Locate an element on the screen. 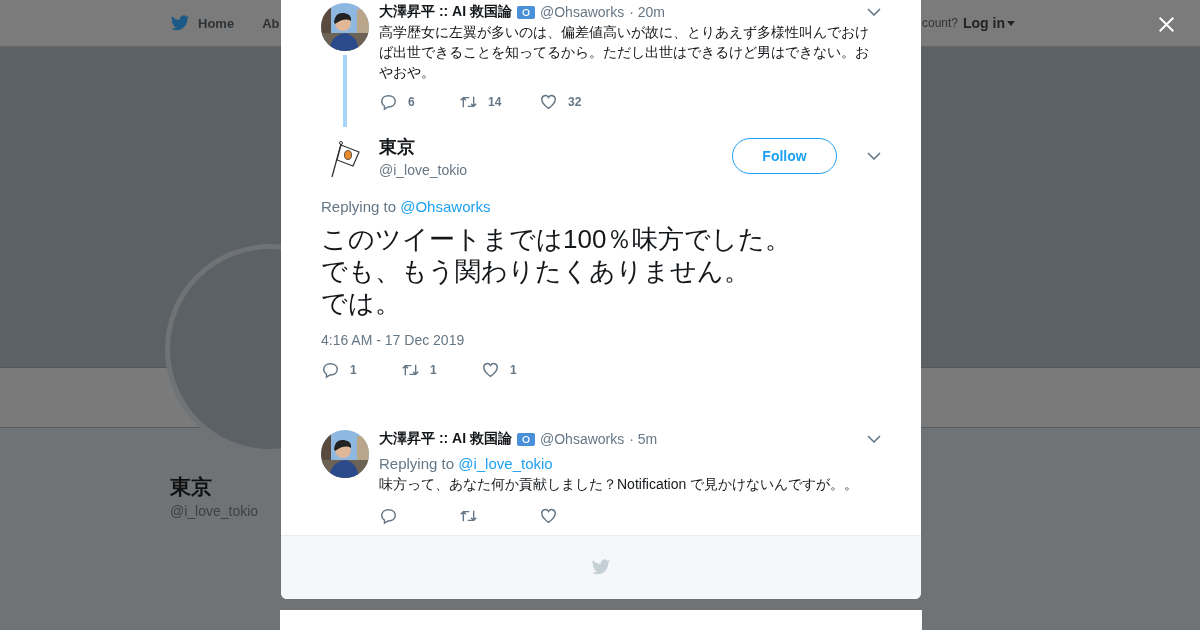 This screenshot has height=630, width=1200. caret-icon is located at coordinates (1011, 23).